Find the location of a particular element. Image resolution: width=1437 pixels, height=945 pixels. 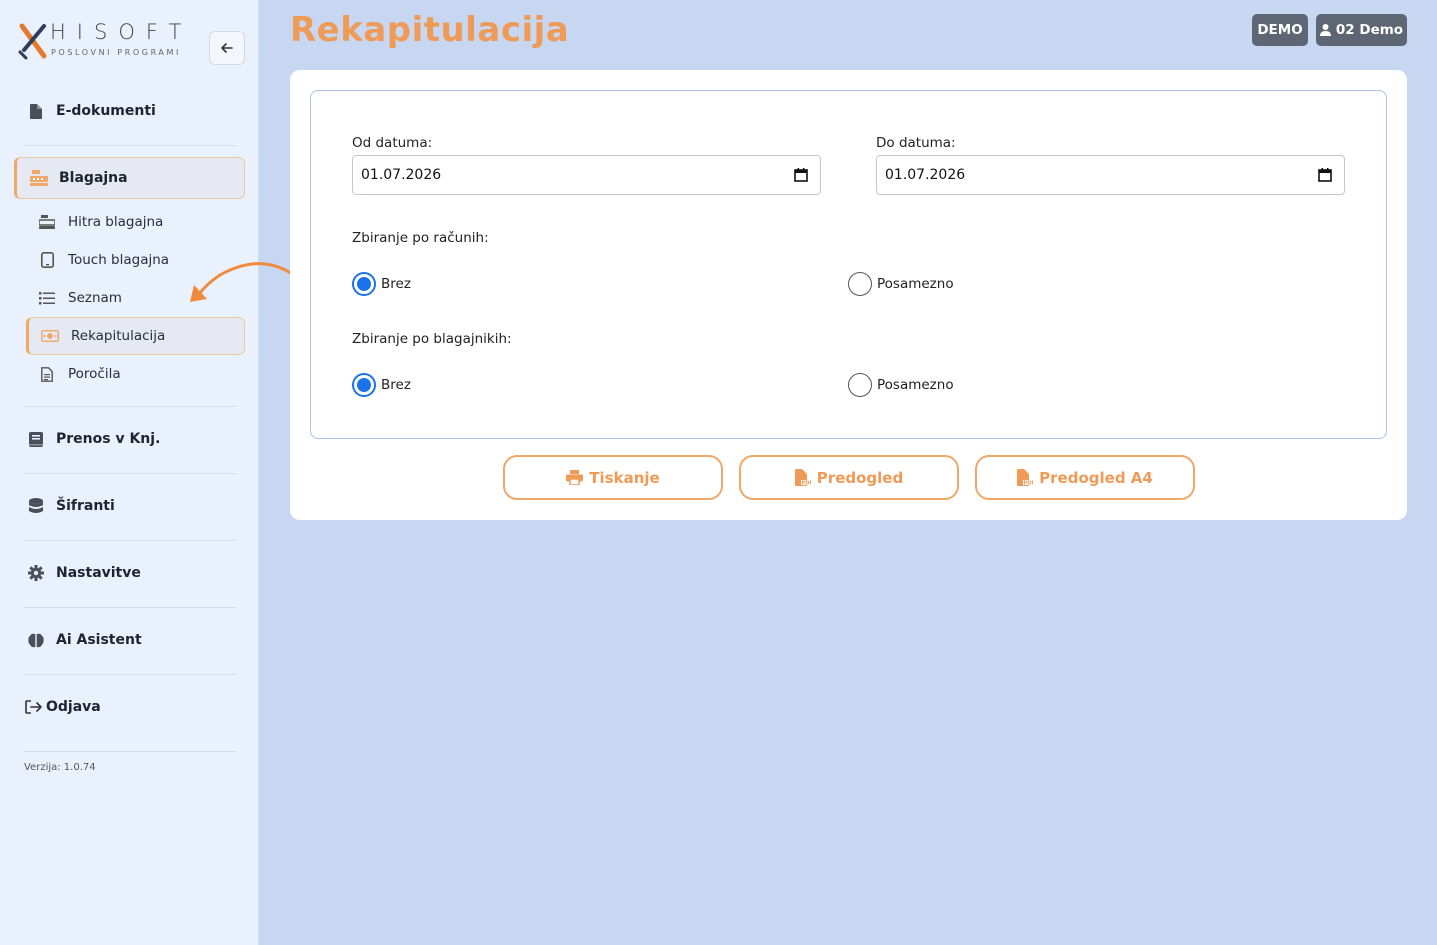

sidebar-subitem-label: Poročila is located at coordinates (94, 374).